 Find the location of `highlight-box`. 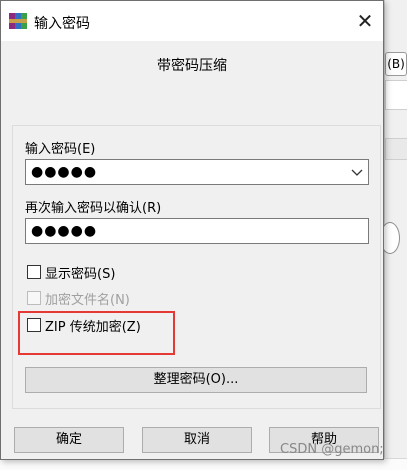

highlight-box is located at coordinates (96, 333).